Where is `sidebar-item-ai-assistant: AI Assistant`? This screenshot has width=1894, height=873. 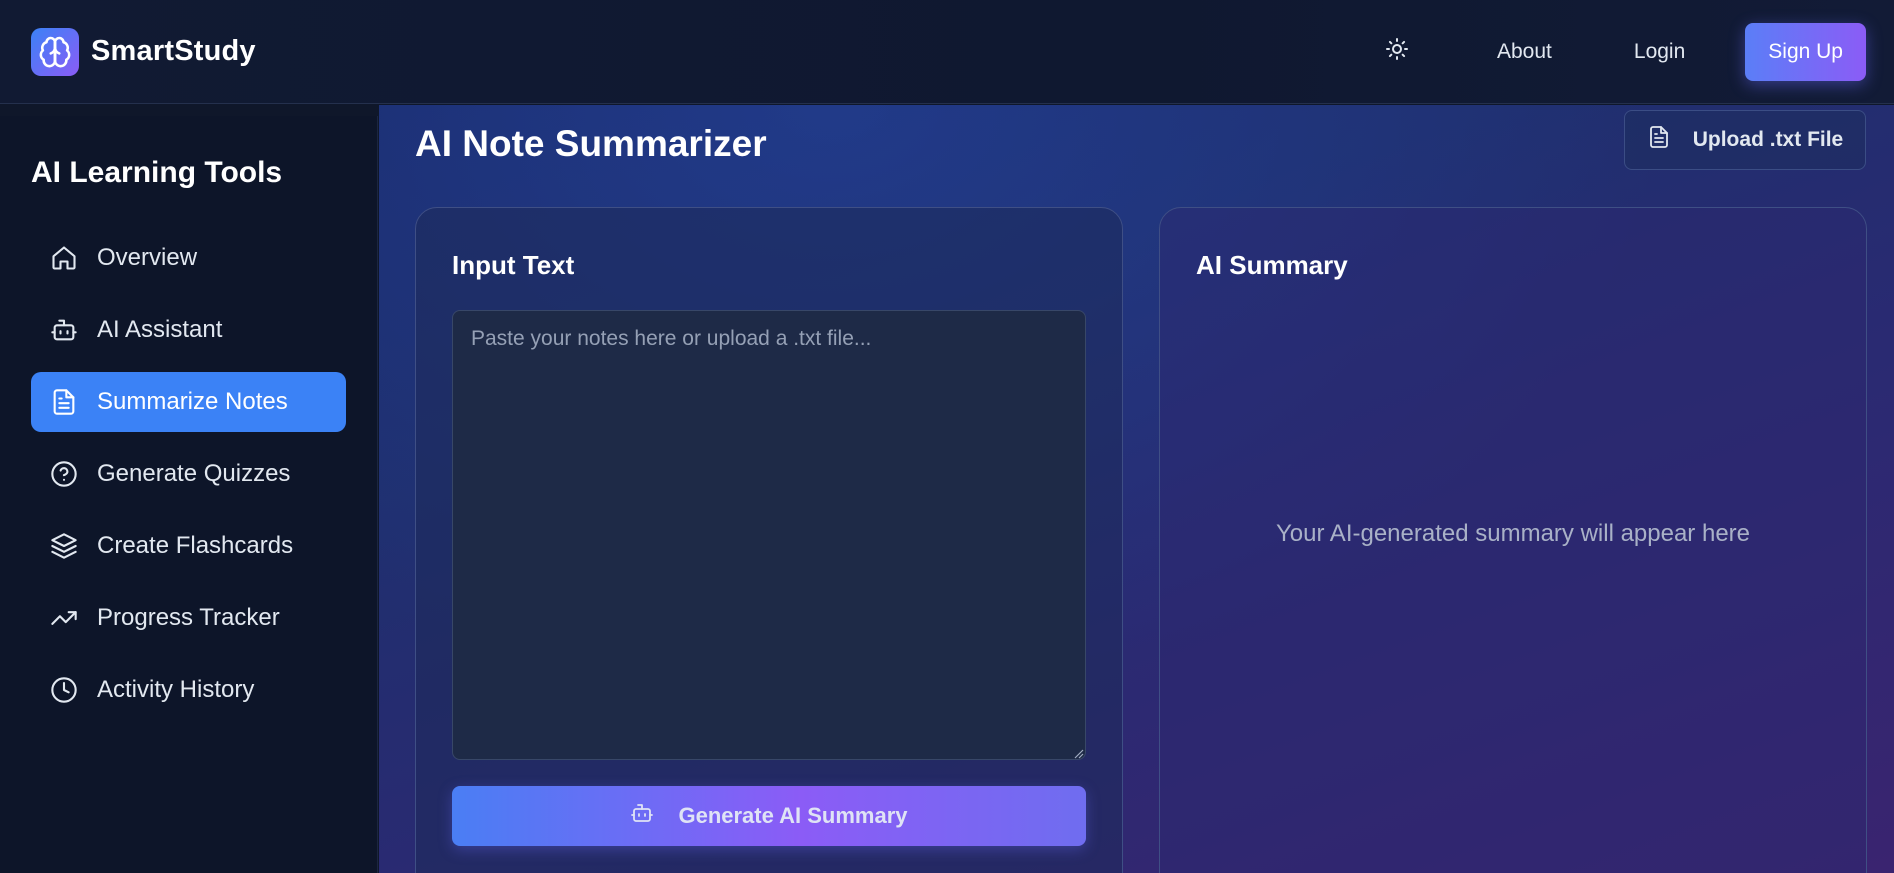
sidebar-item-ai-assistant: AI Assistant is located at coordinates (188, 330).